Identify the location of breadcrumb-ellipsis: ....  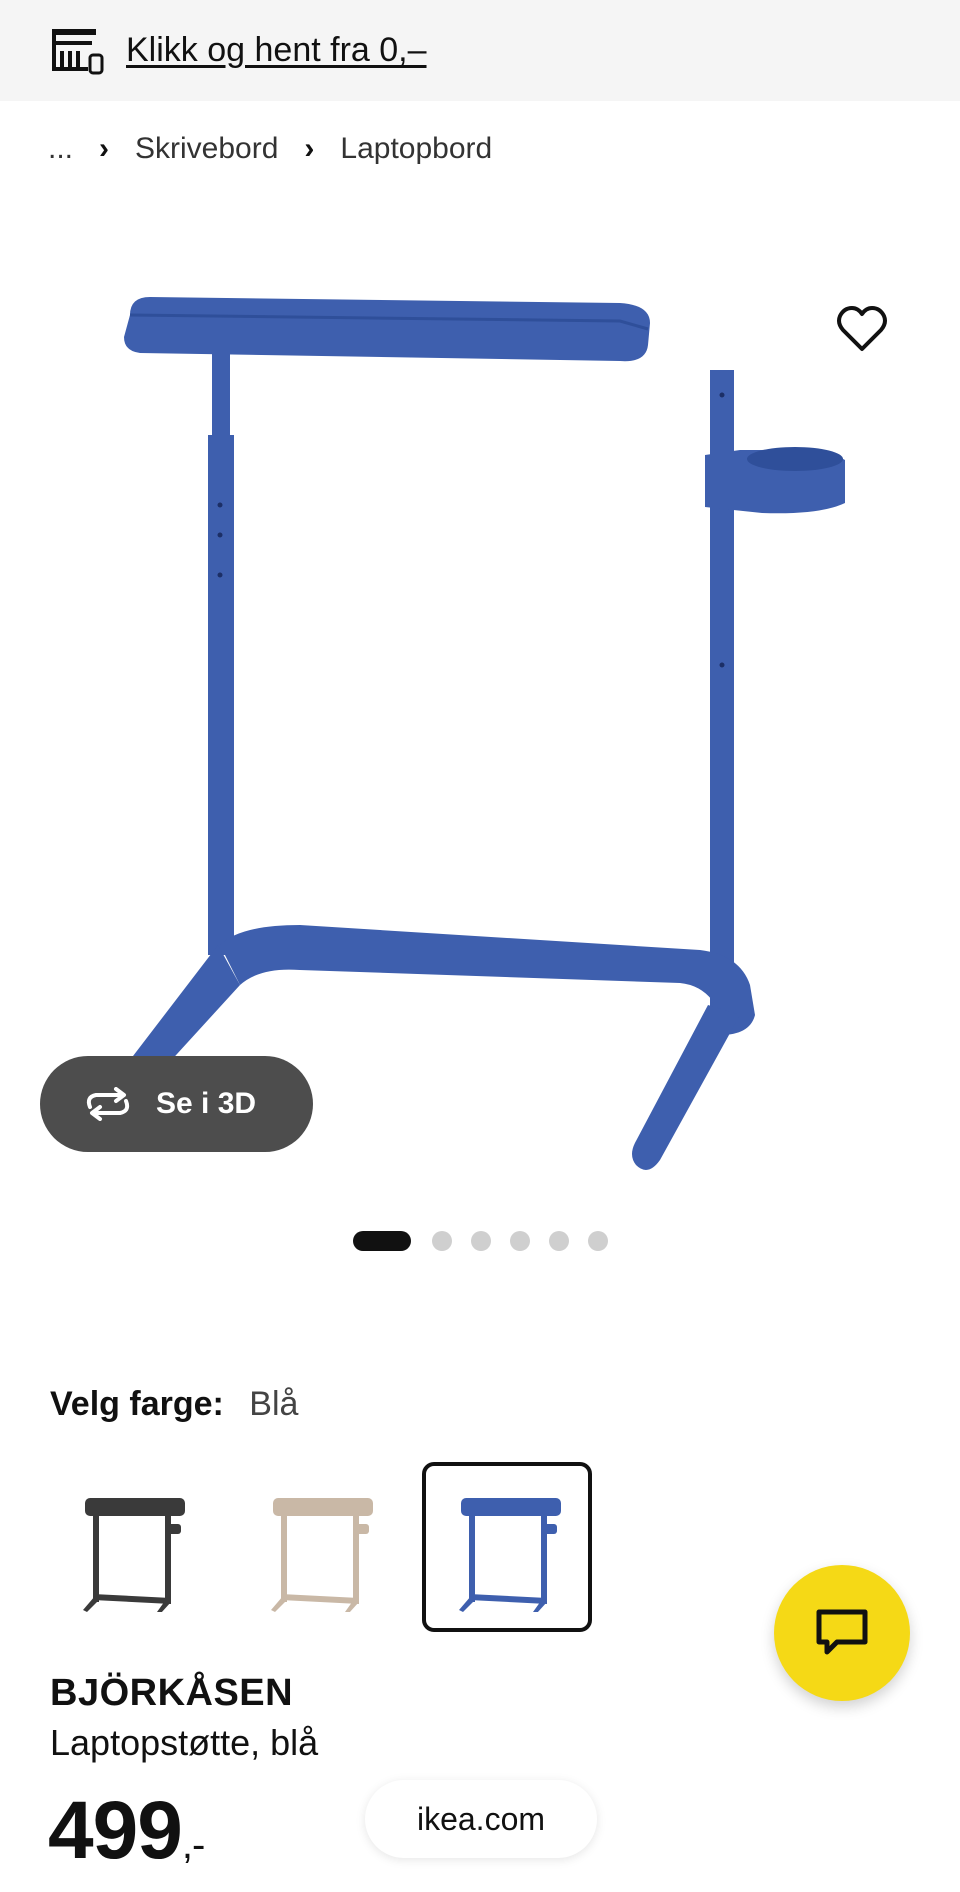
(60, 149).